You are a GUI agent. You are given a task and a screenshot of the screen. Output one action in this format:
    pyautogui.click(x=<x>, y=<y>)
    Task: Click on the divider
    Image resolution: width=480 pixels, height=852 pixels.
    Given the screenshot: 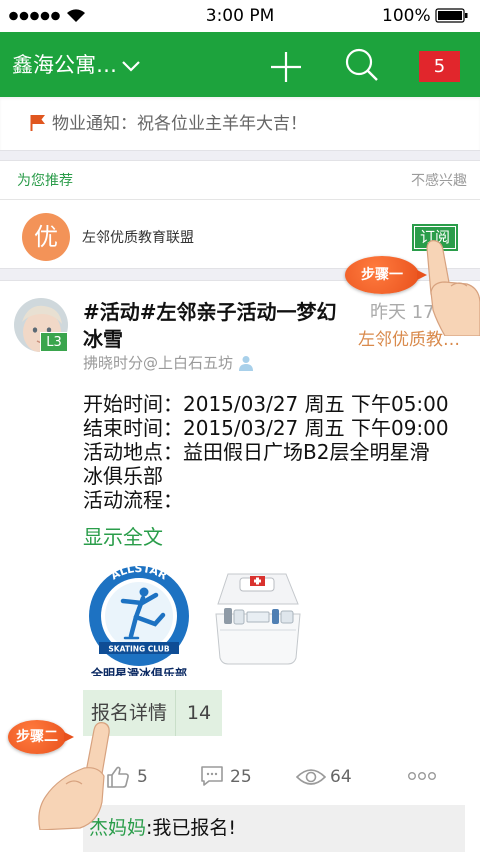 What is the action you would take?
    pyautogui.click(x=240, y=199)
    